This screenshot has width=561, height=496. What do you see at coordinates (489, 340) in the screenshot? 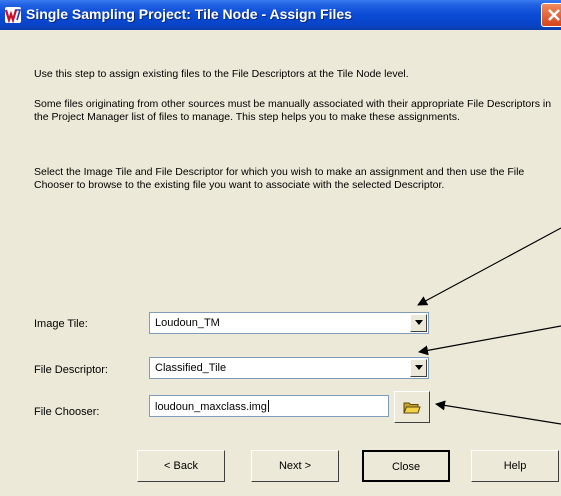
I see `annotation-arrow-file-descriptor` at bounding box center [489, 340].